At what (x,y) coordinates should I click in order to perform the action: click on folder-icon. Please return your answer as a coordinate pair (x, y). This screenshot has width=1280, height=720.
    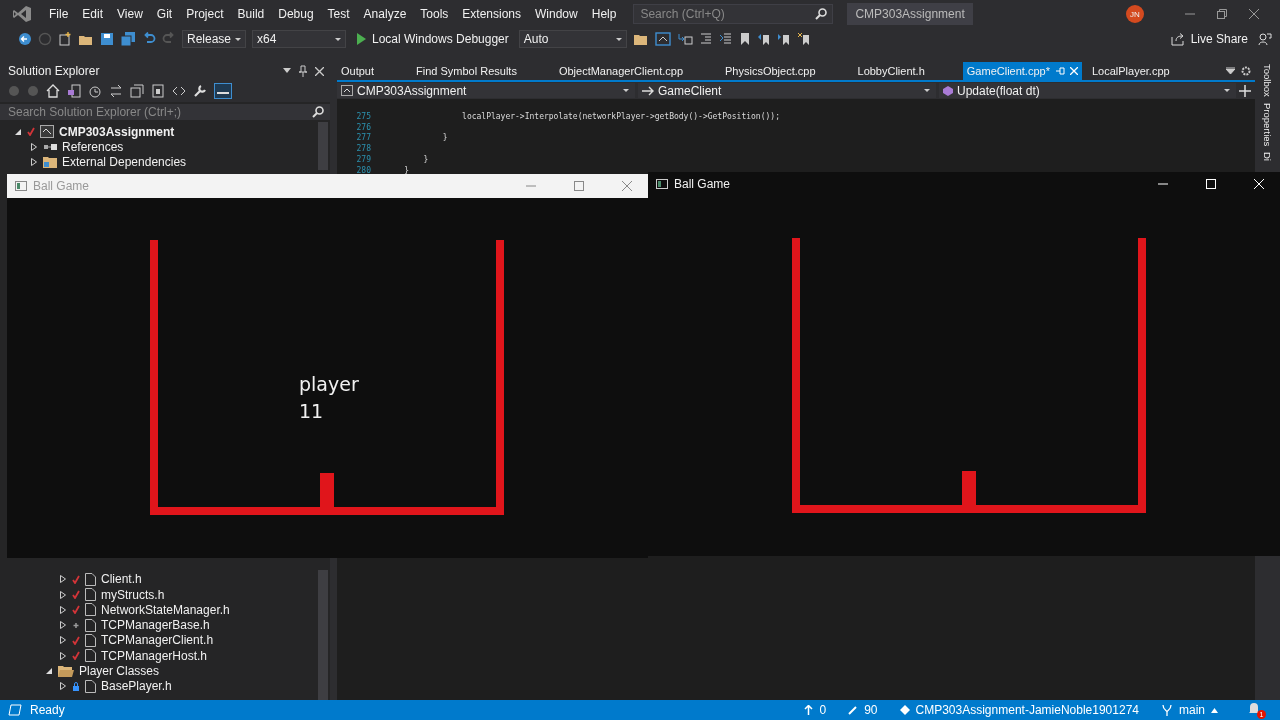
    Looking at the image, I should click on (66, 671).